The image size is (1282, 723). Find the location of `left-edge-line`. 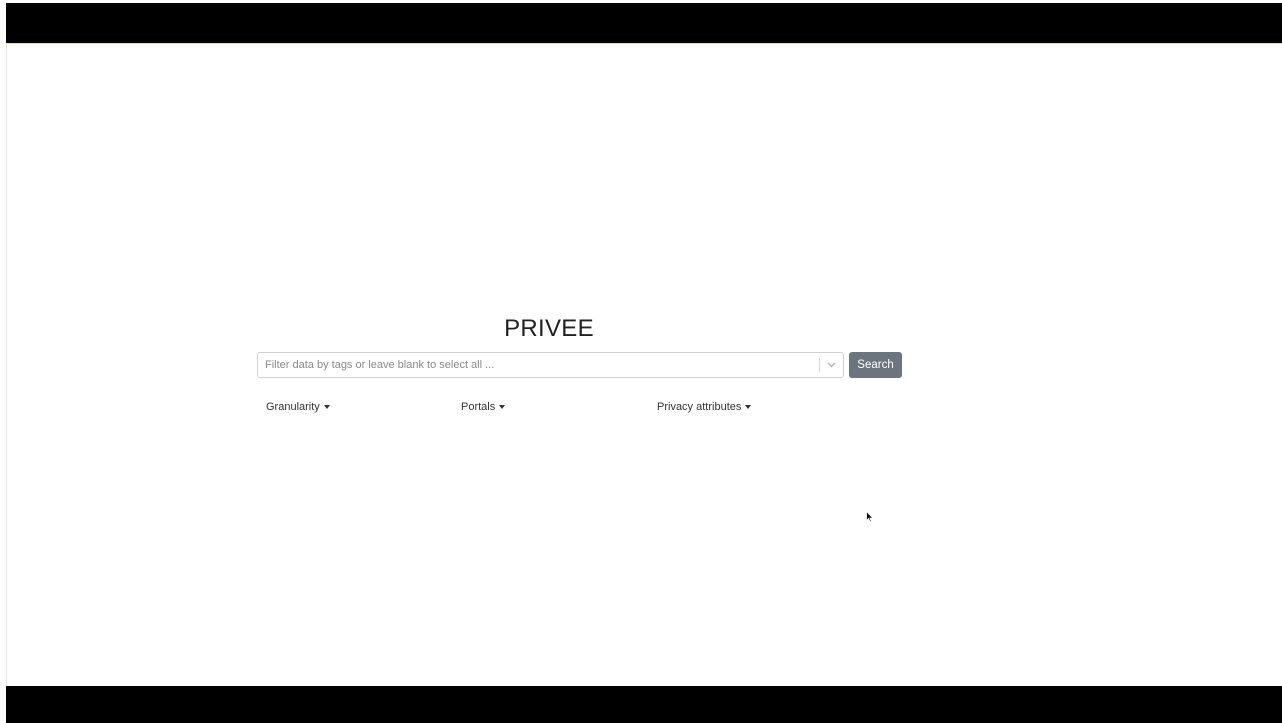

left-edge-line is located at coordinates (6, 365).